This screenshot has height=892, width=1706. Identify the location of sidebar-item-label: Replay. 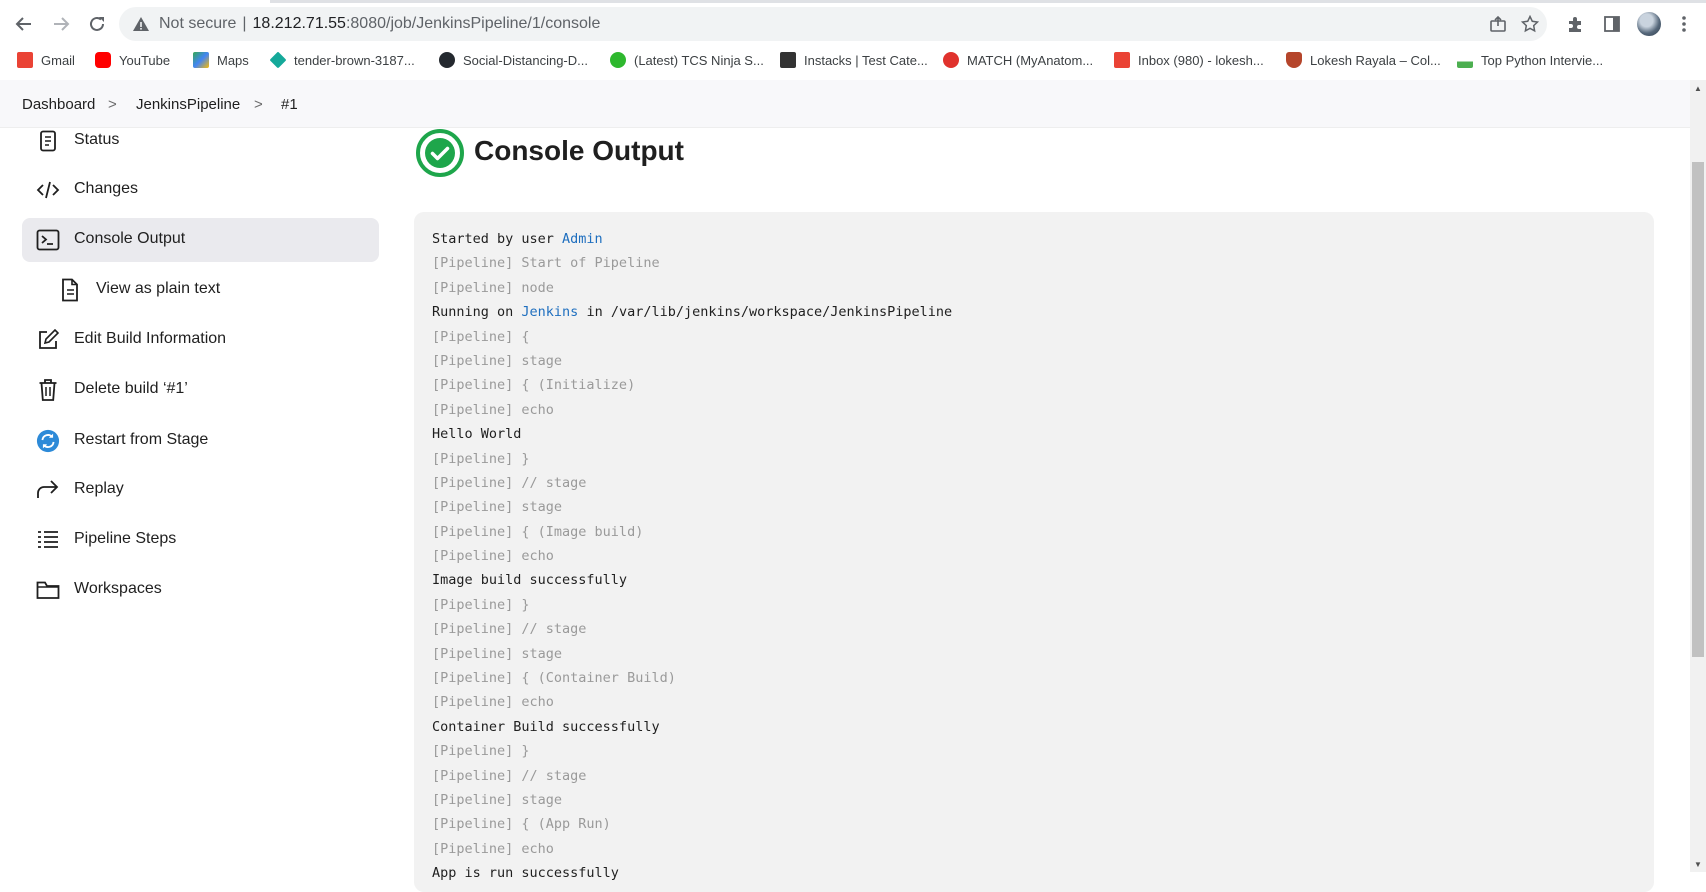
(99, 488).